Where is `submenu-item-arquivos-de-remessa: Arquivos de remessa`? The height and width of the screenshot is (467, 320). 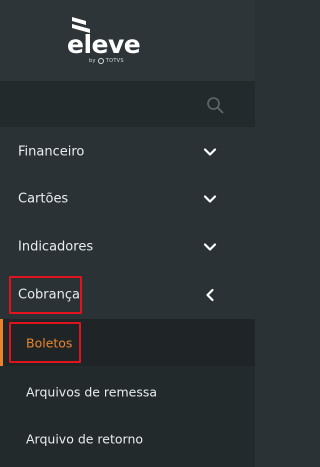
submenu-item-arquivos-de-remessa: Arquivos de remessa is located at coordinates (127, 391).